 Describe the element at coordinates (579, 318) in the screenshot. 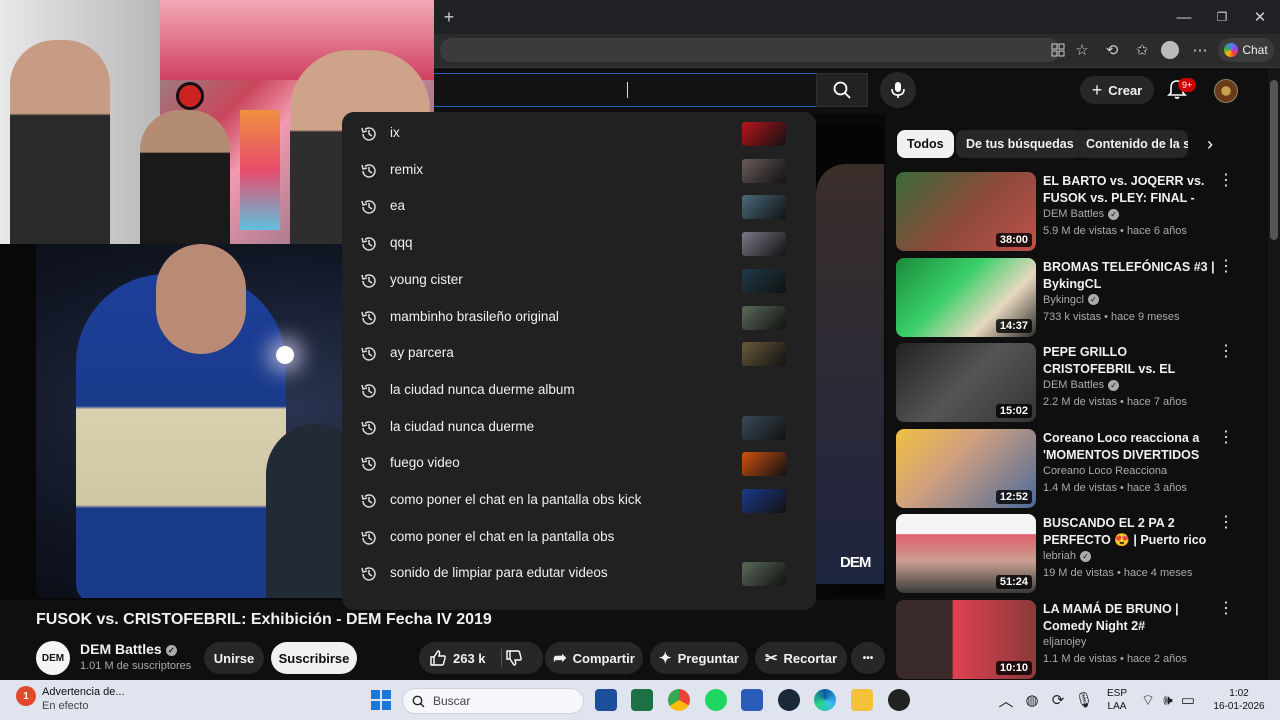

I see `search-suggestion-item: mambinho brasileño original` at that location.